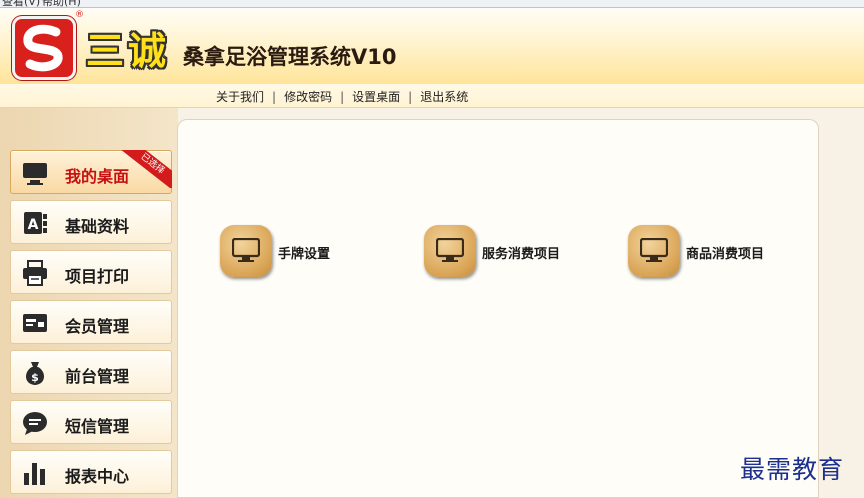 This screenshot has width=864, height=498. I want to click on nav-change-password: 修改密码, so click(308, 97).